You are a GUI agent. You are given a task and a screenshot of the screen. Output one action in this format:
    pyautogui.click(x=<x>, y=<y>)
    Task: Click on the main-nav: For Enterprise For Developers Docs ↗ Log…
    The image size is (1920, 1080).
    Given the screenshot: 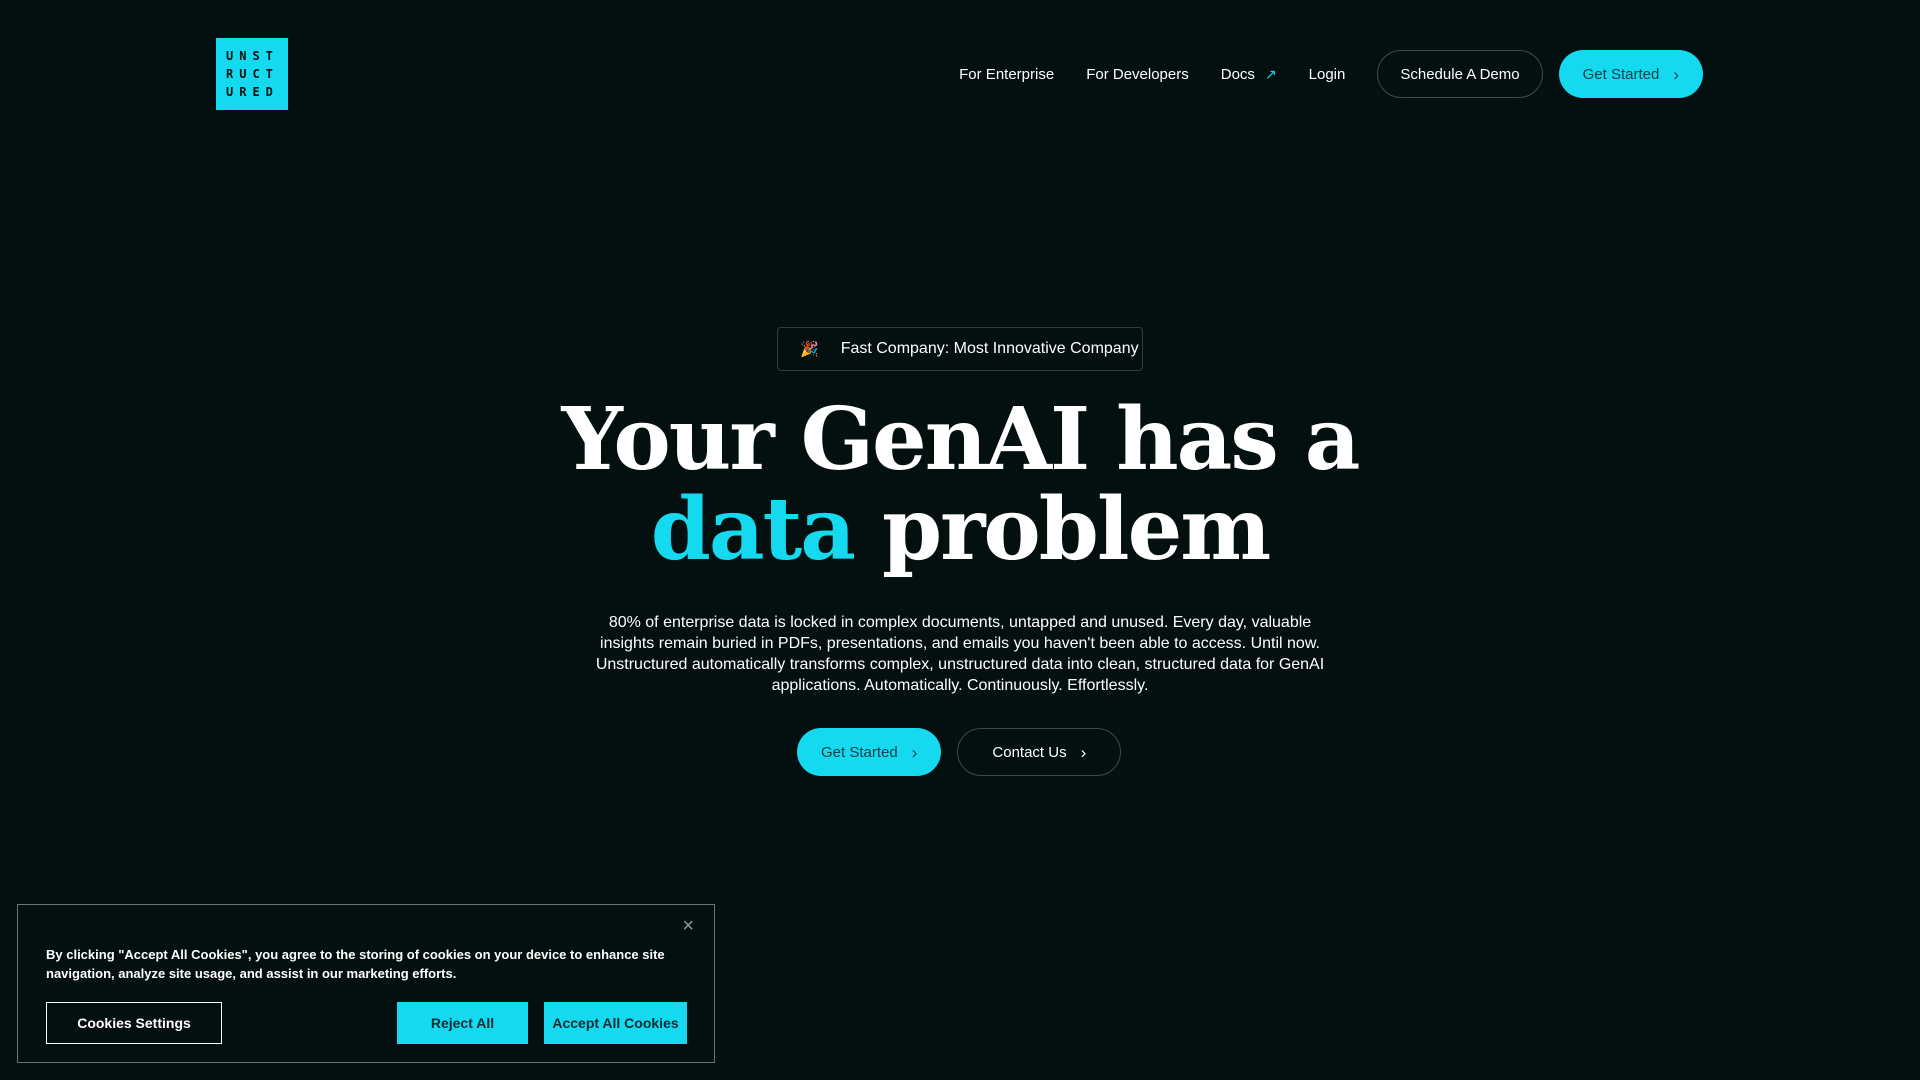 What is the action you would take?
    pyautogui.click(x=1331, y=74)
    